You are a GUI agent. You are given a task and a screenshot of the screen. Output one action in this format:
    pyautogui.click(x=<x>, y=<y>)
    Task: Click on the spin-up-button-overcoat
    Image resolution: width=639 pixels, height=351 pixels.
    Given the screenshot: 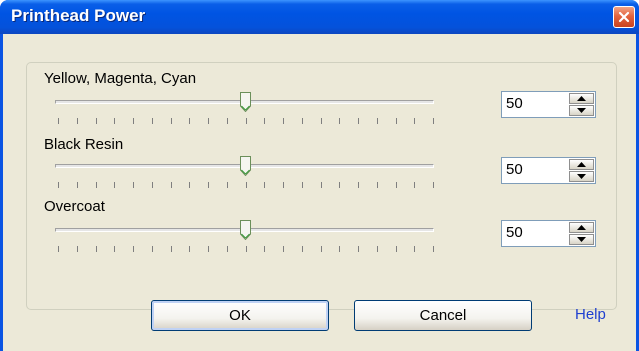 What is the action you would take?
    pyautogui.click(x=581, y=227)
    